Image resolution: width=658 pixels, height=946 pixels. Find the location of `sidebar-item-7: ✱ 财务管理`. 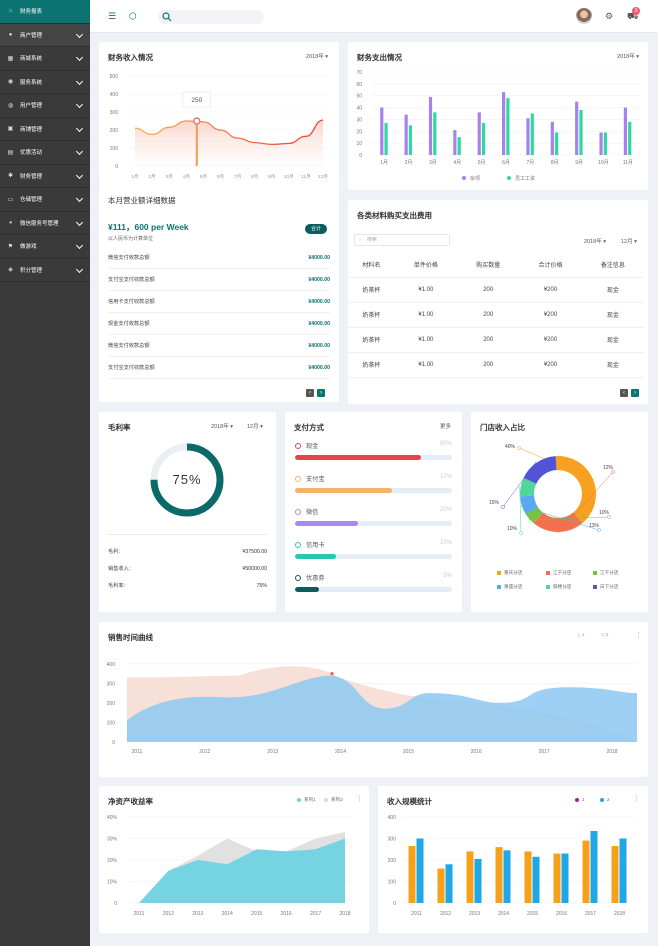

sidebar-item-7: ✱ 财务管理 is located at coordinates (45, 176).